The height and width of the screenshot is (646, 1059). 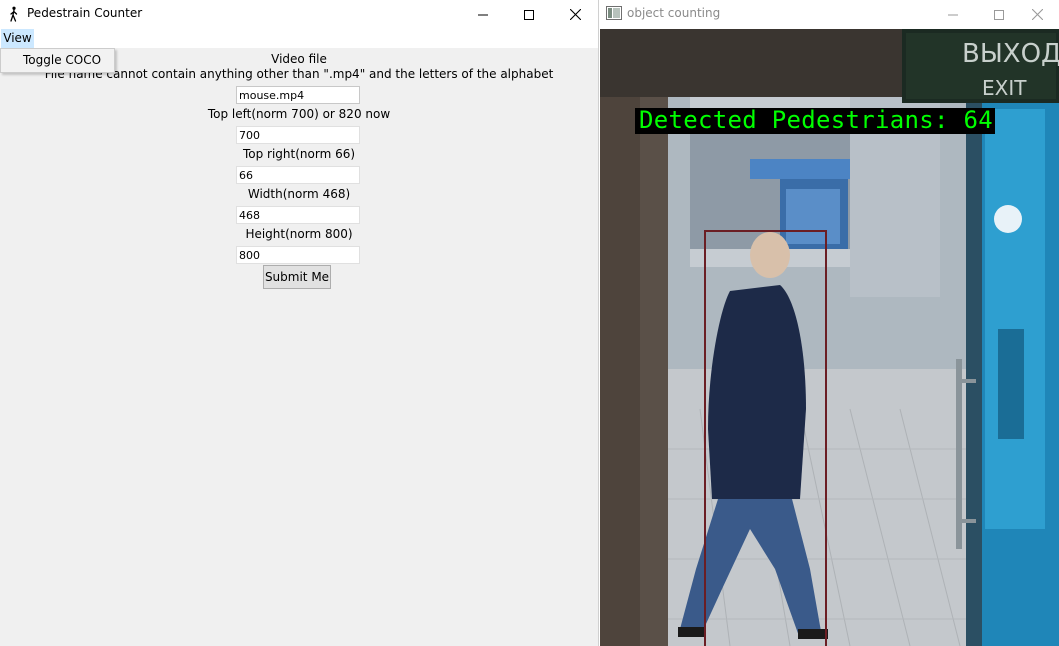 I want to click on view-dropdown-menu: Toggle COCO, so click(x=57, y=60).